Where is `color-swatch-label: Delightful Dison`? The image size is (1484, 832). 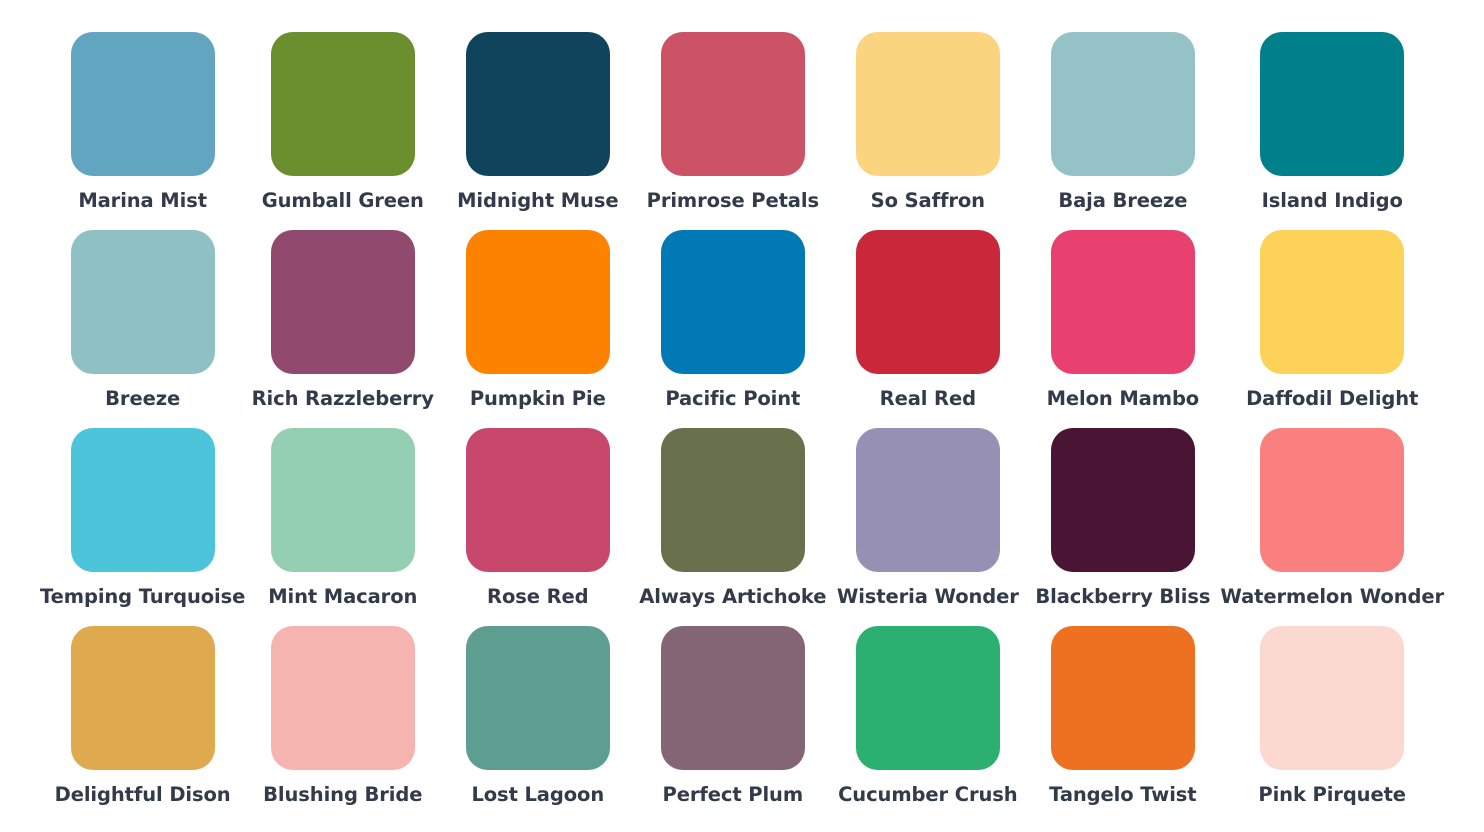
color-swatch-label: Delightful Dison is located at coordinates (142, 794).